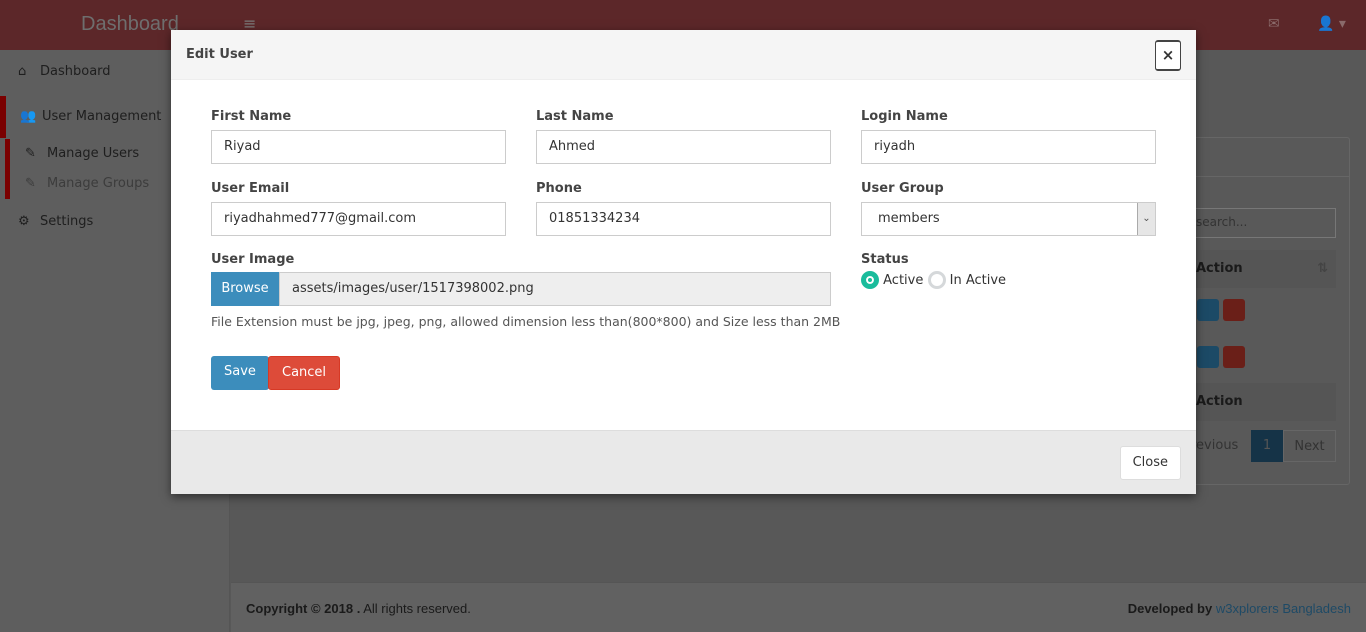 The width and height of the screenshot is (1366, 632). I want to click on browse-button: Browse, so click(245, 289).